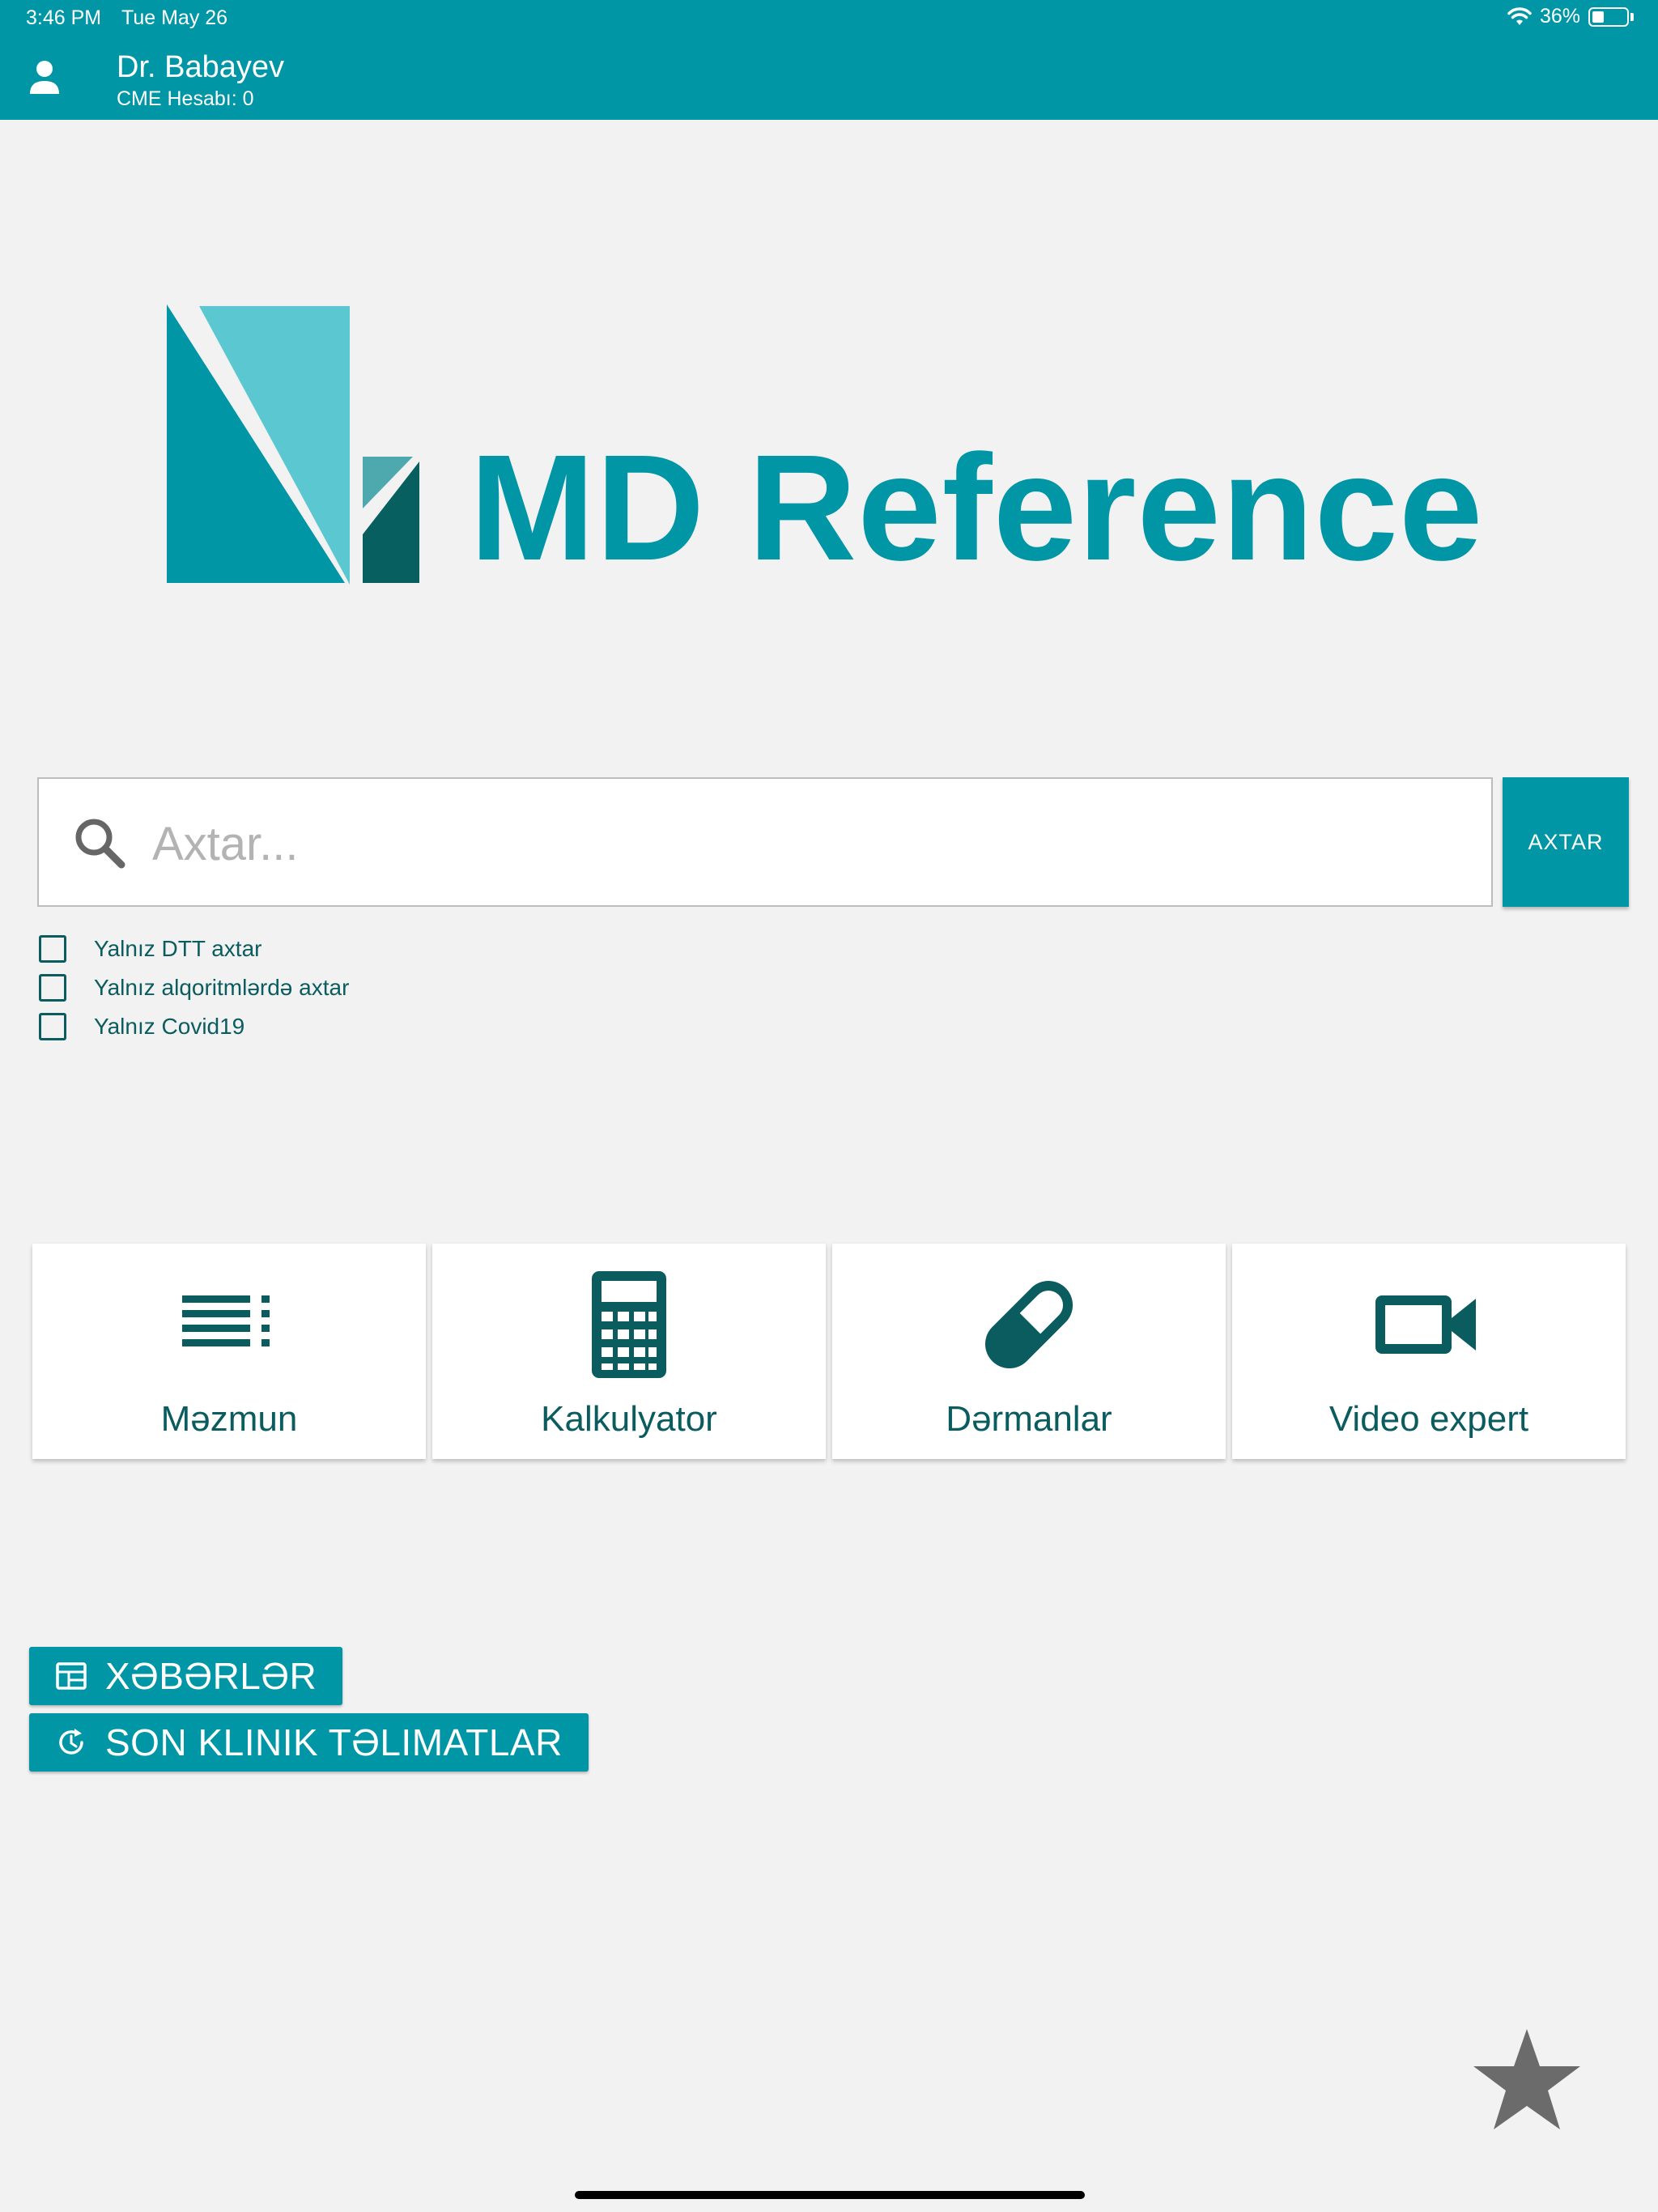 The width and height of the screenshot is (1658, 2212). What do you see at coordinates (44, 78) in the screenshot?
I see `user-icon` at bounding box center [44, 78].